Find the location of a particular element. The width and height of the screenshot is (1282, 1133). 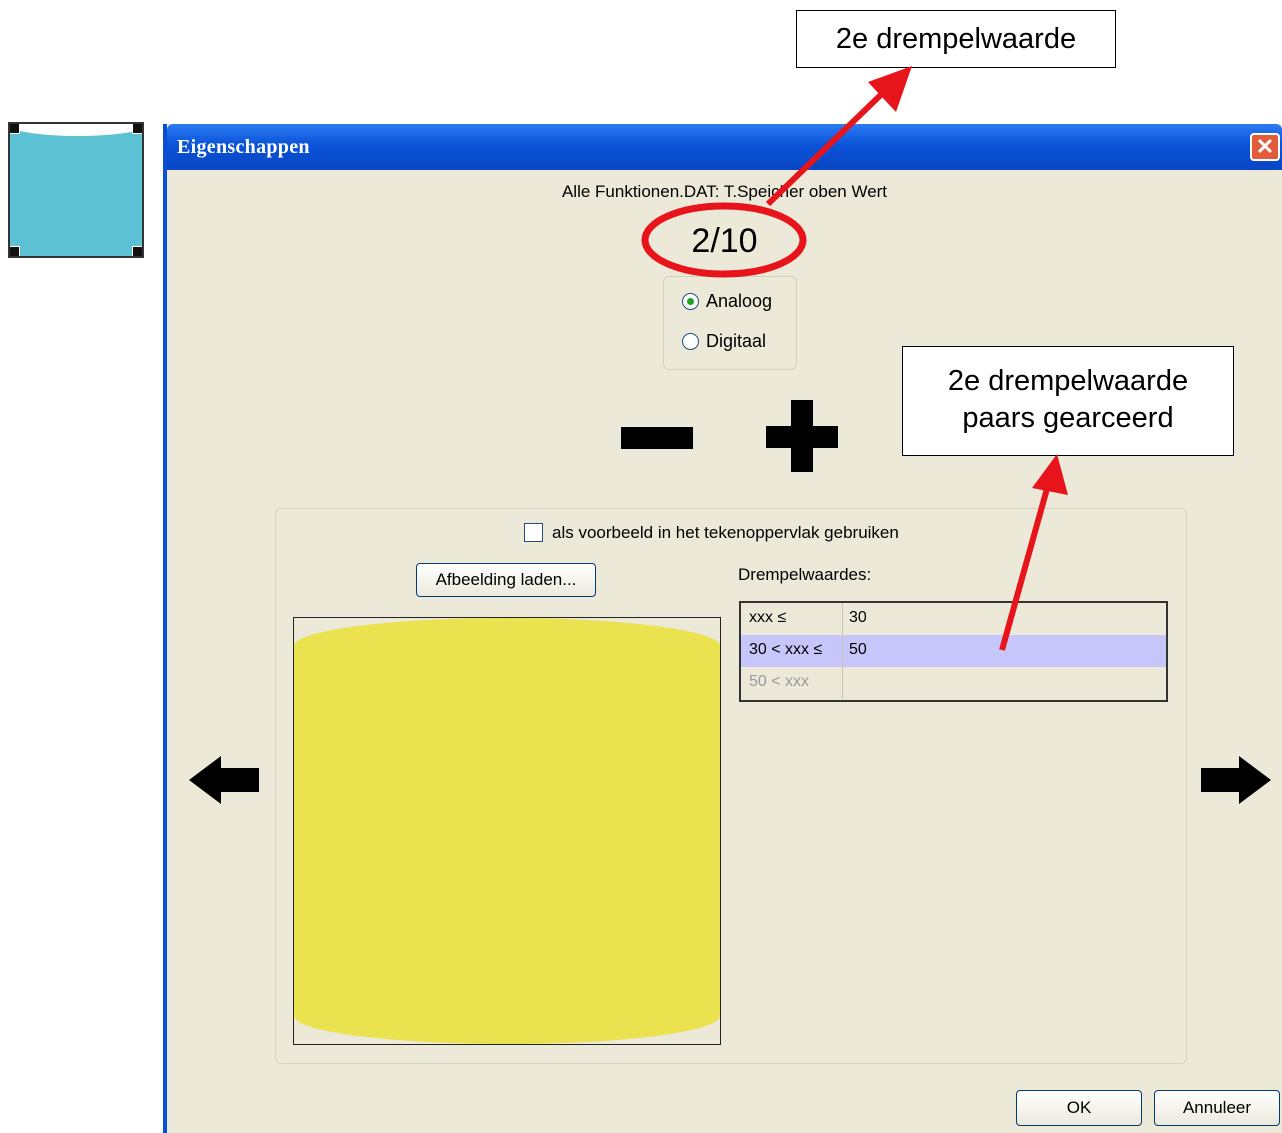

thresholds-label: Drempelwaardes: is located at coordinates (805, 574).